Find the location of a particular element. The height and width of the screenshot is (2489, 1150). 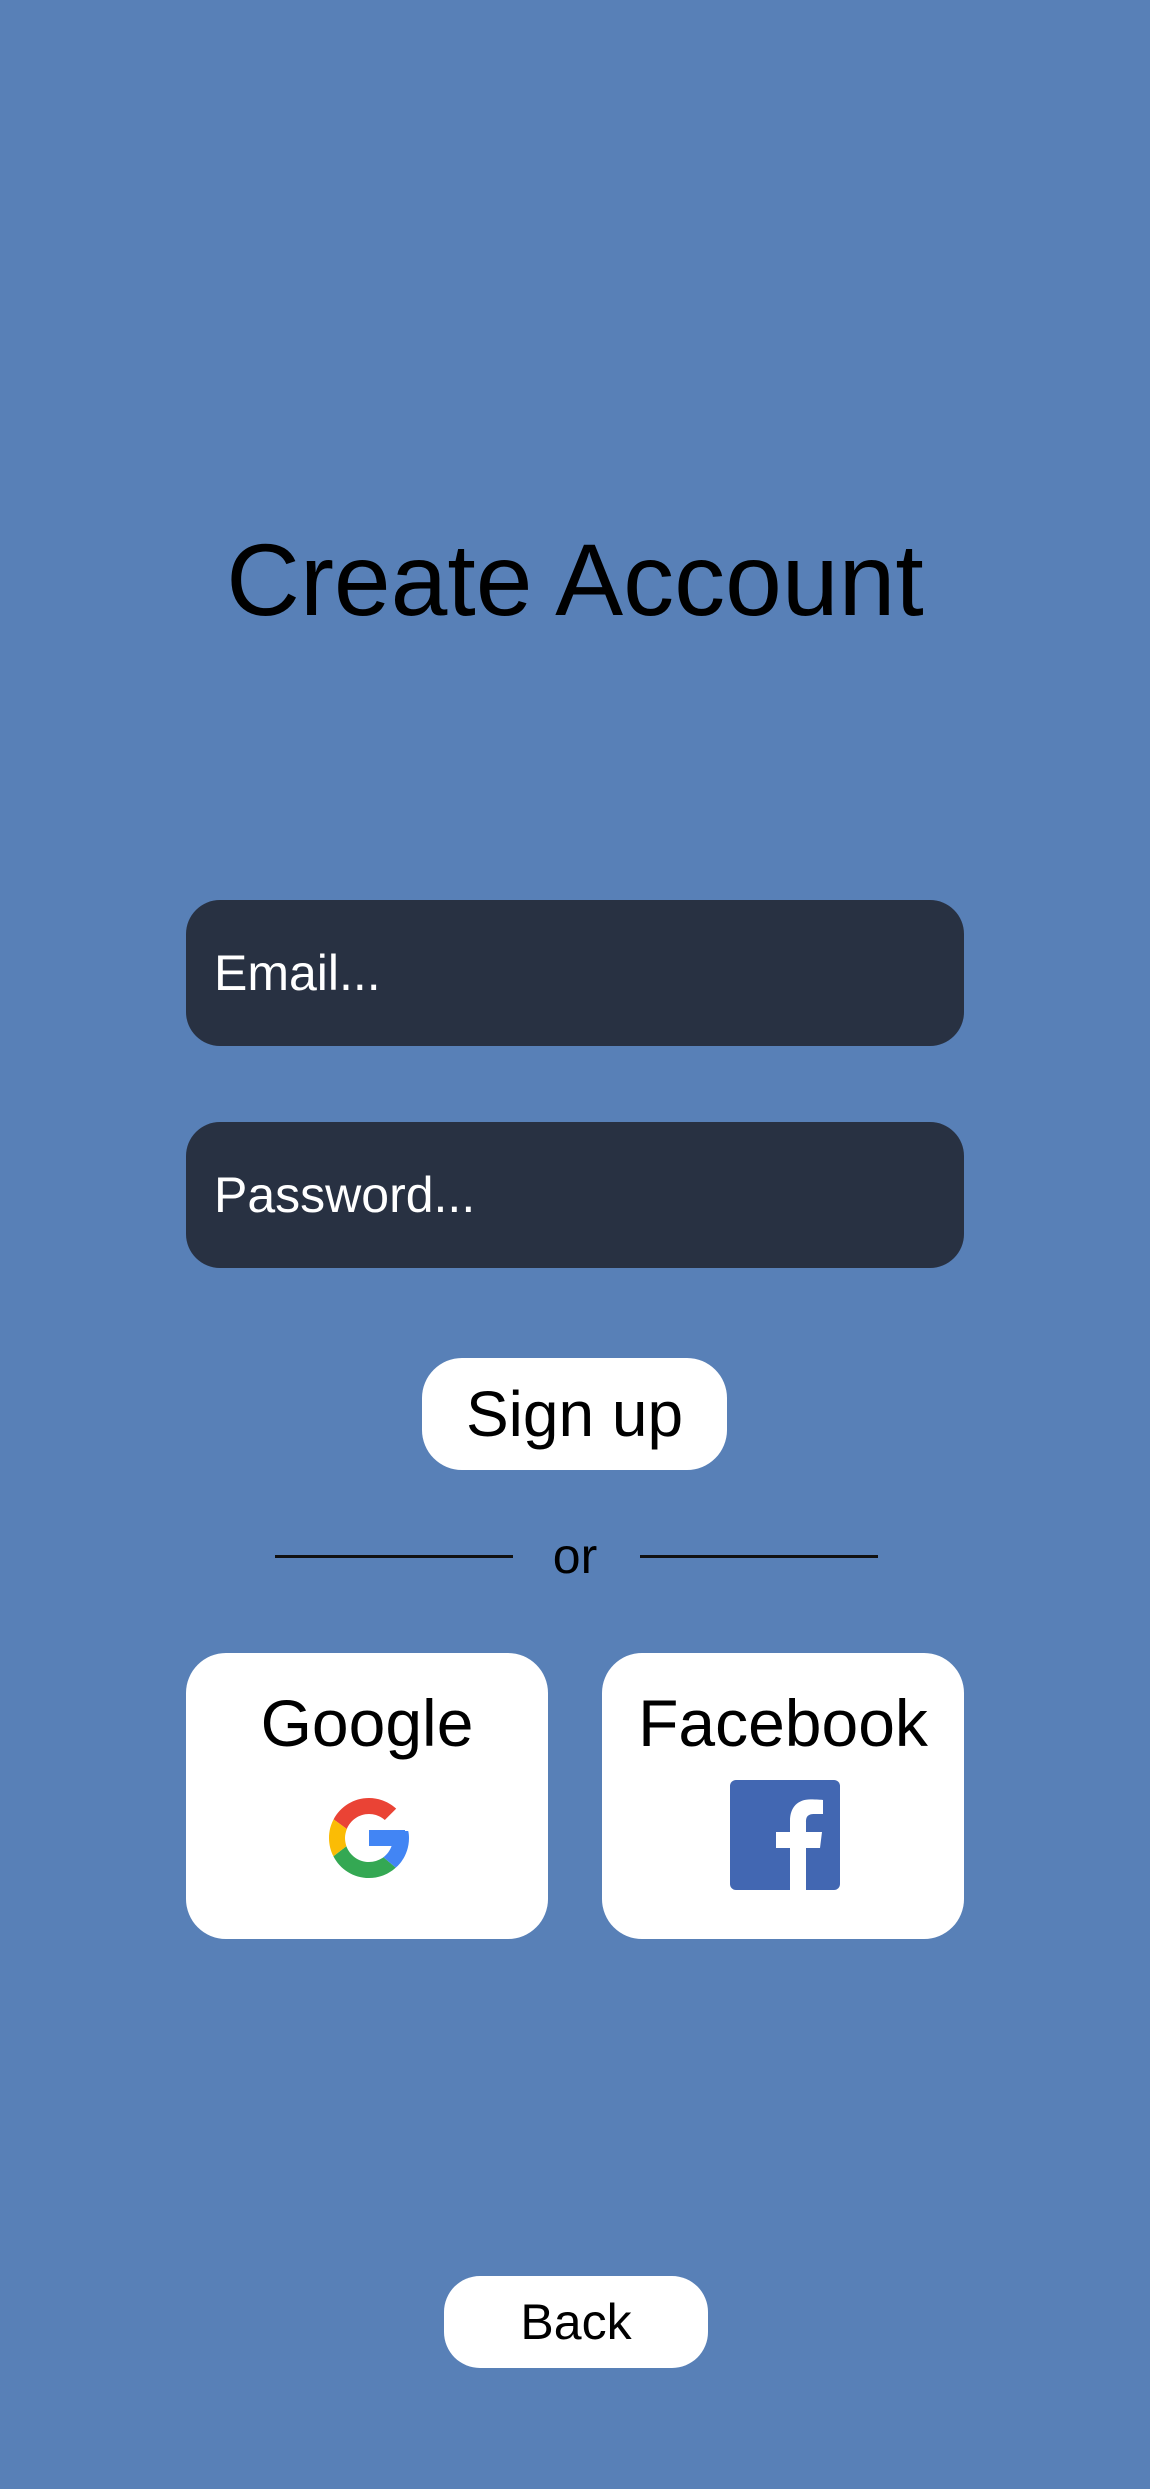

back-button: Back is located at coordinates (576, 2322).